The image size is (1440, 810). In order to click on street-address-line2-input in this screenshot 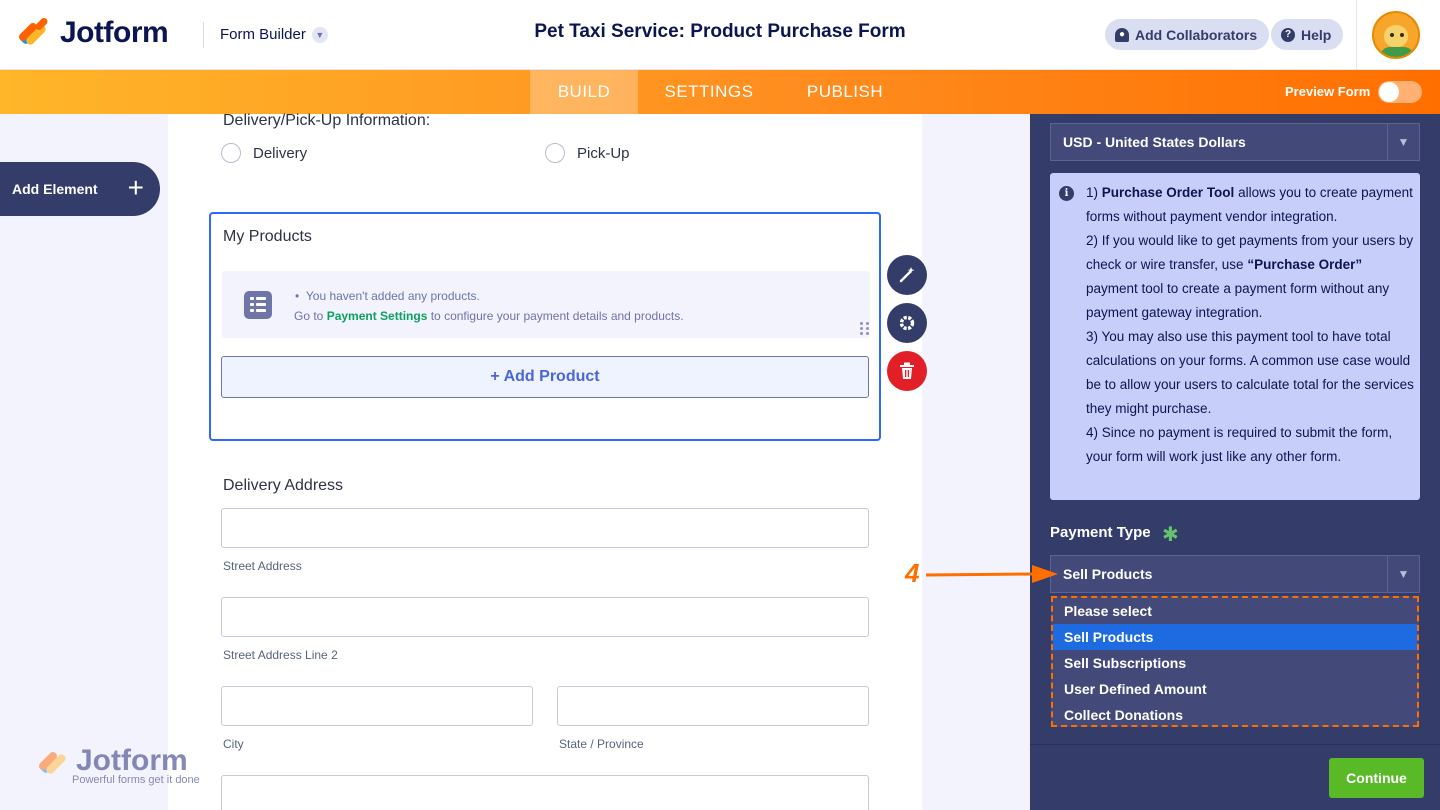, I will do `click(545, 617)`.